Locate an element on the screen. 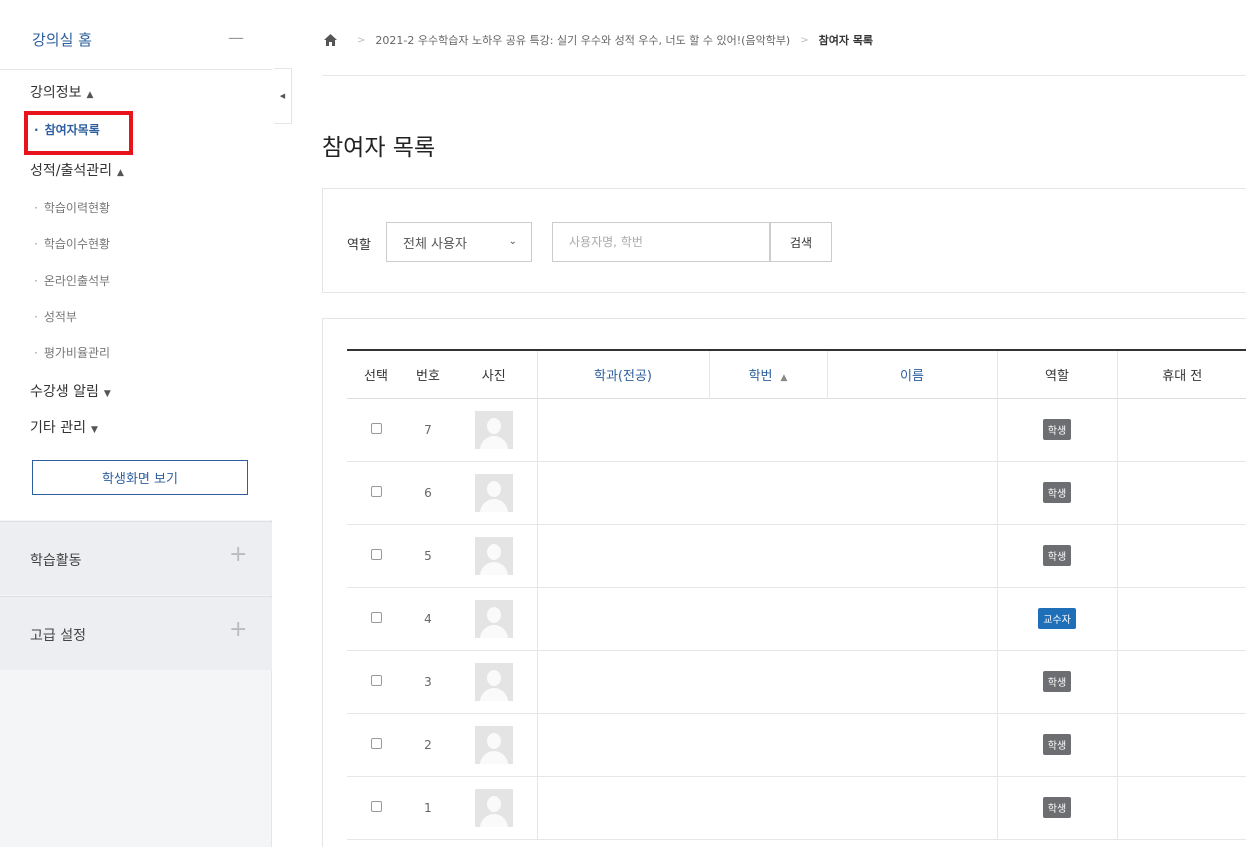 The height and width of the screenshot is (847, 1246). table-header-row: 선택 번호 사진 학과(전공) 학번 ▲ 이름 역할 휴대 전 is located at coordinates (796, 374).